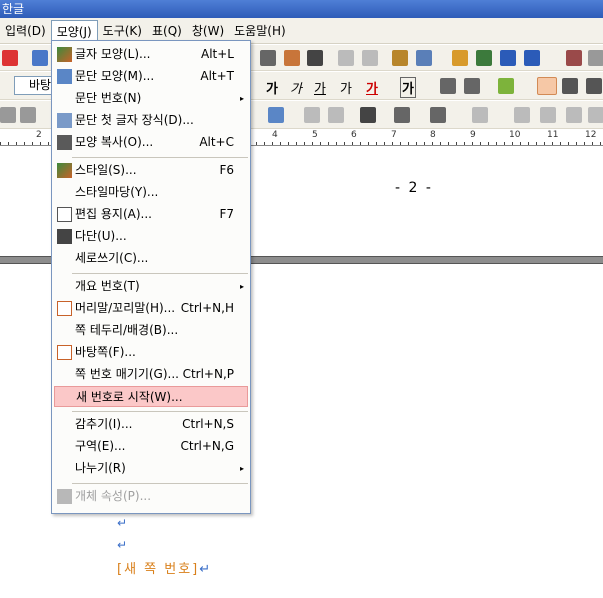 This screenshot has width=603, height=598. Describe the element at coordinates (28, 115) in the screenshot. I see `curve-icon` at that location.